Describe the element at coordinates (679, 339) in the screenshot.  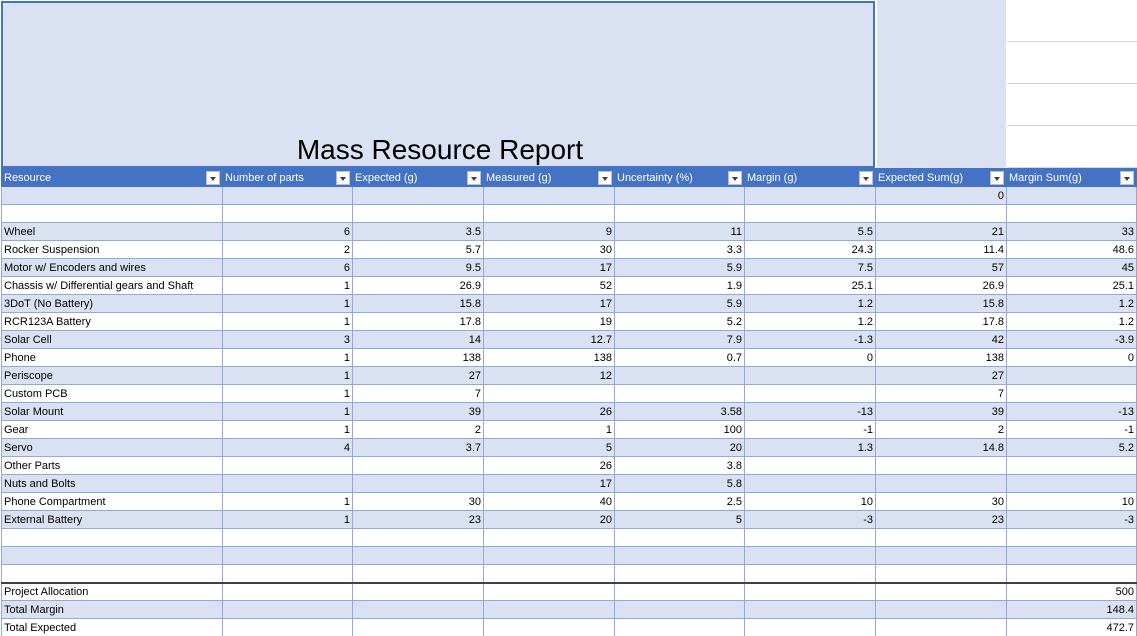
I see `table-cell: 7.9` at that location.